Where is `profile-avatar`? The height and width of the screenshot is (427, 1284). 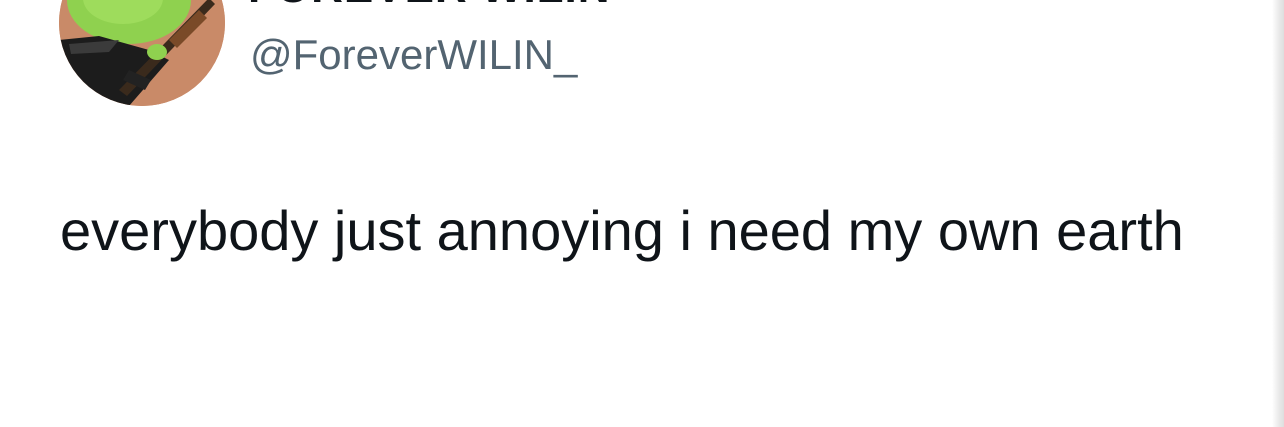
profile-avatar is located at coordinates (142, 53).